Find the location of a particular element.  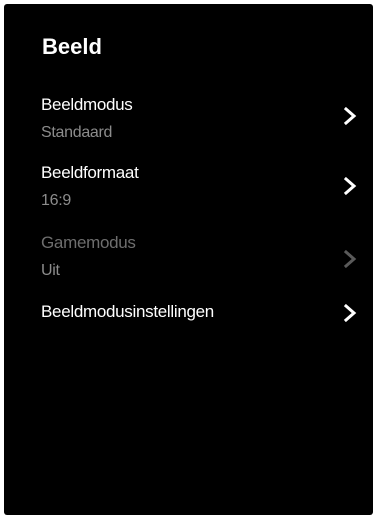

menu-item-label: Beeldmodus is located at coordinates (87, 104).